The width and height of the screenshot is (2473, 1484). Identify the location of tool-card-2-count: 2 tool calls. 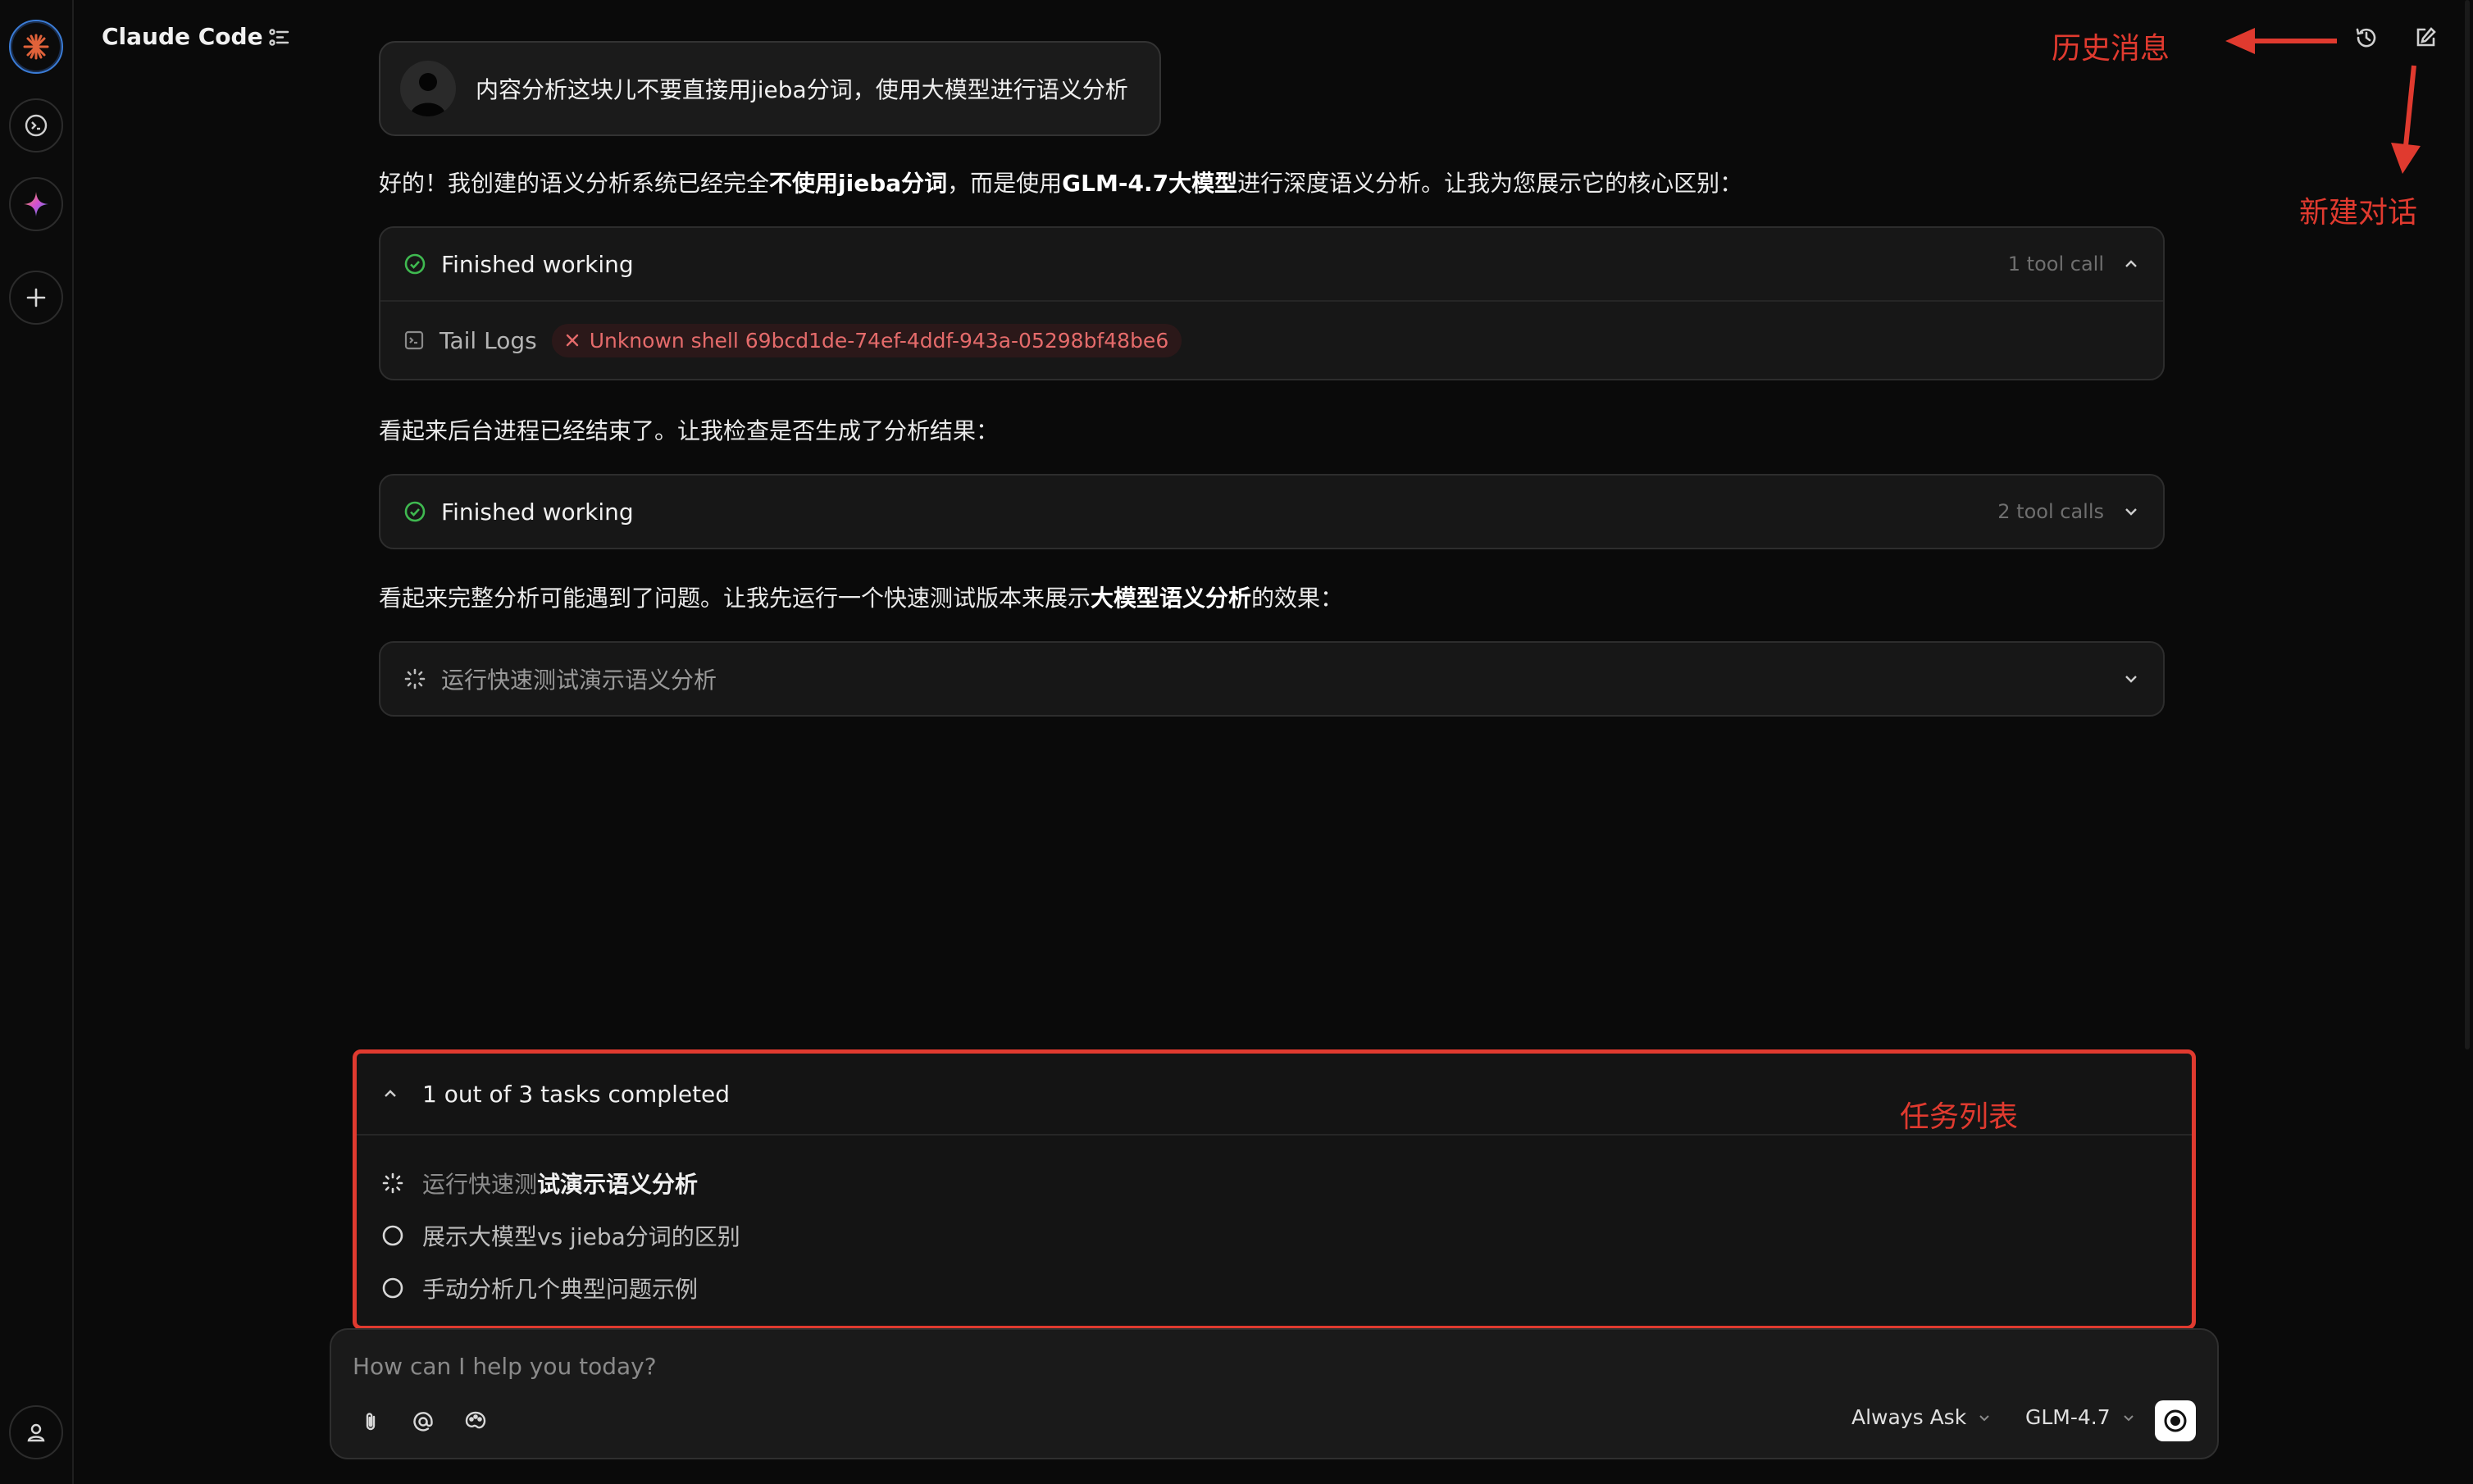
(2050, 511).